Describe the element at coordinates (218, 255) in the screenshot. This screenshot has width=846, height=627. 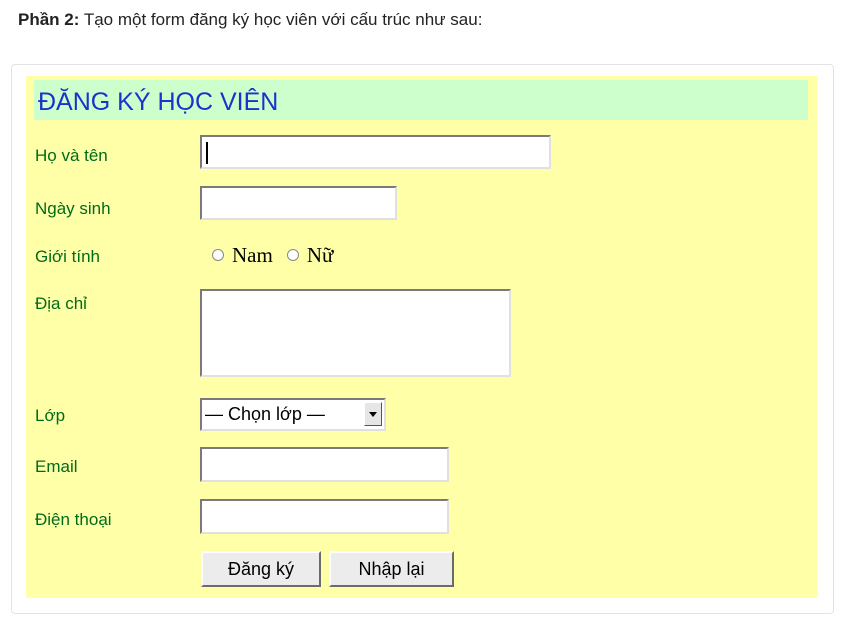
I see `gender-nam-radio` at that location.